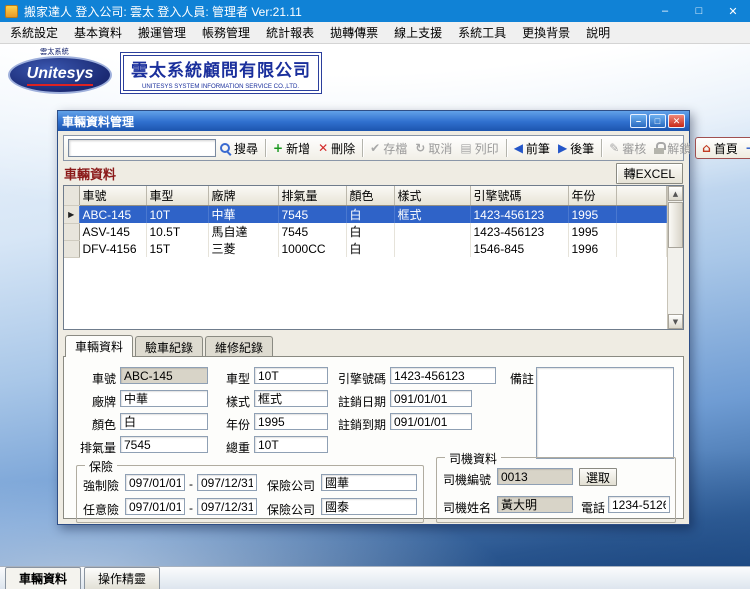 This screenshot has height=589, width=750. What do you see at coordinates (113, 231) in the screenshot?
I see `cell: ASV-145` at bounding box center [113, 231].